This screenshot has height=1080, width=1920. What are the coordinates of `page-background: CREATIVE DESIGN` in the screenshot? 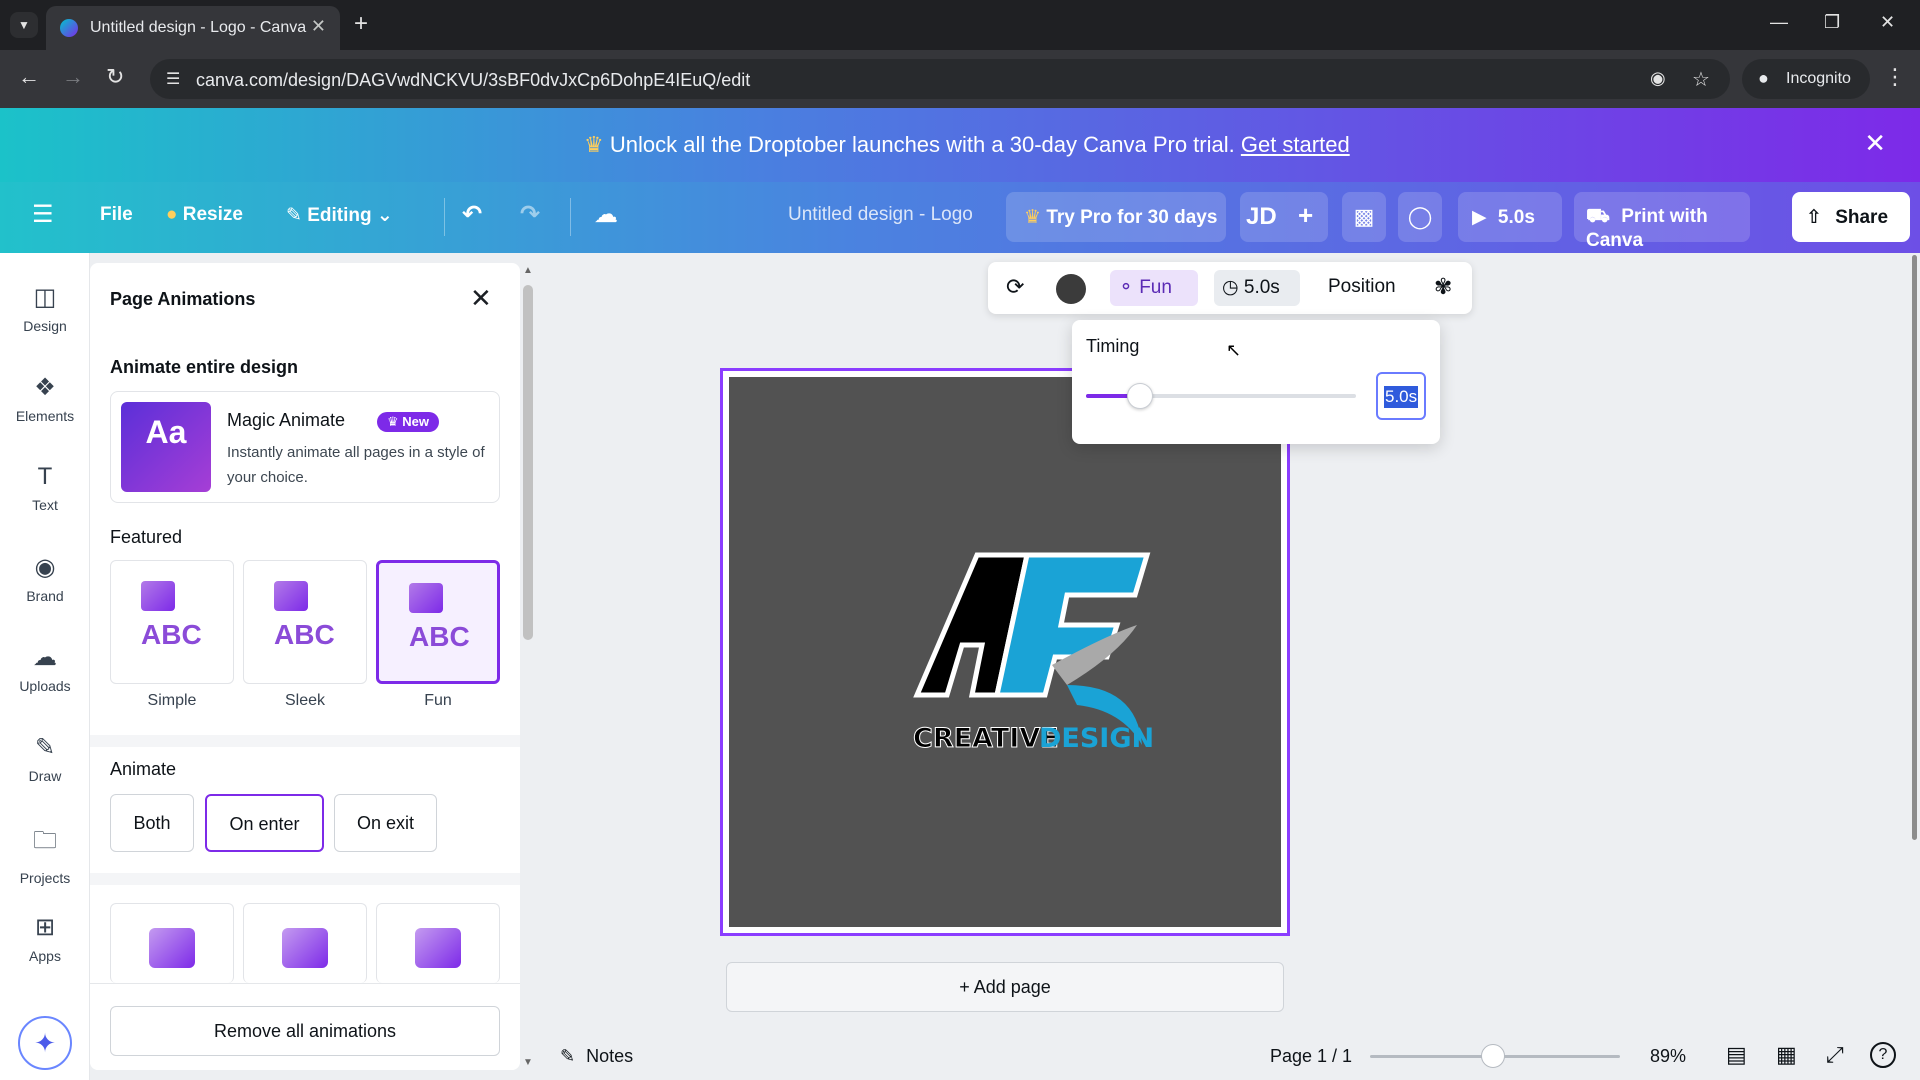 It's located at (1005, 652).